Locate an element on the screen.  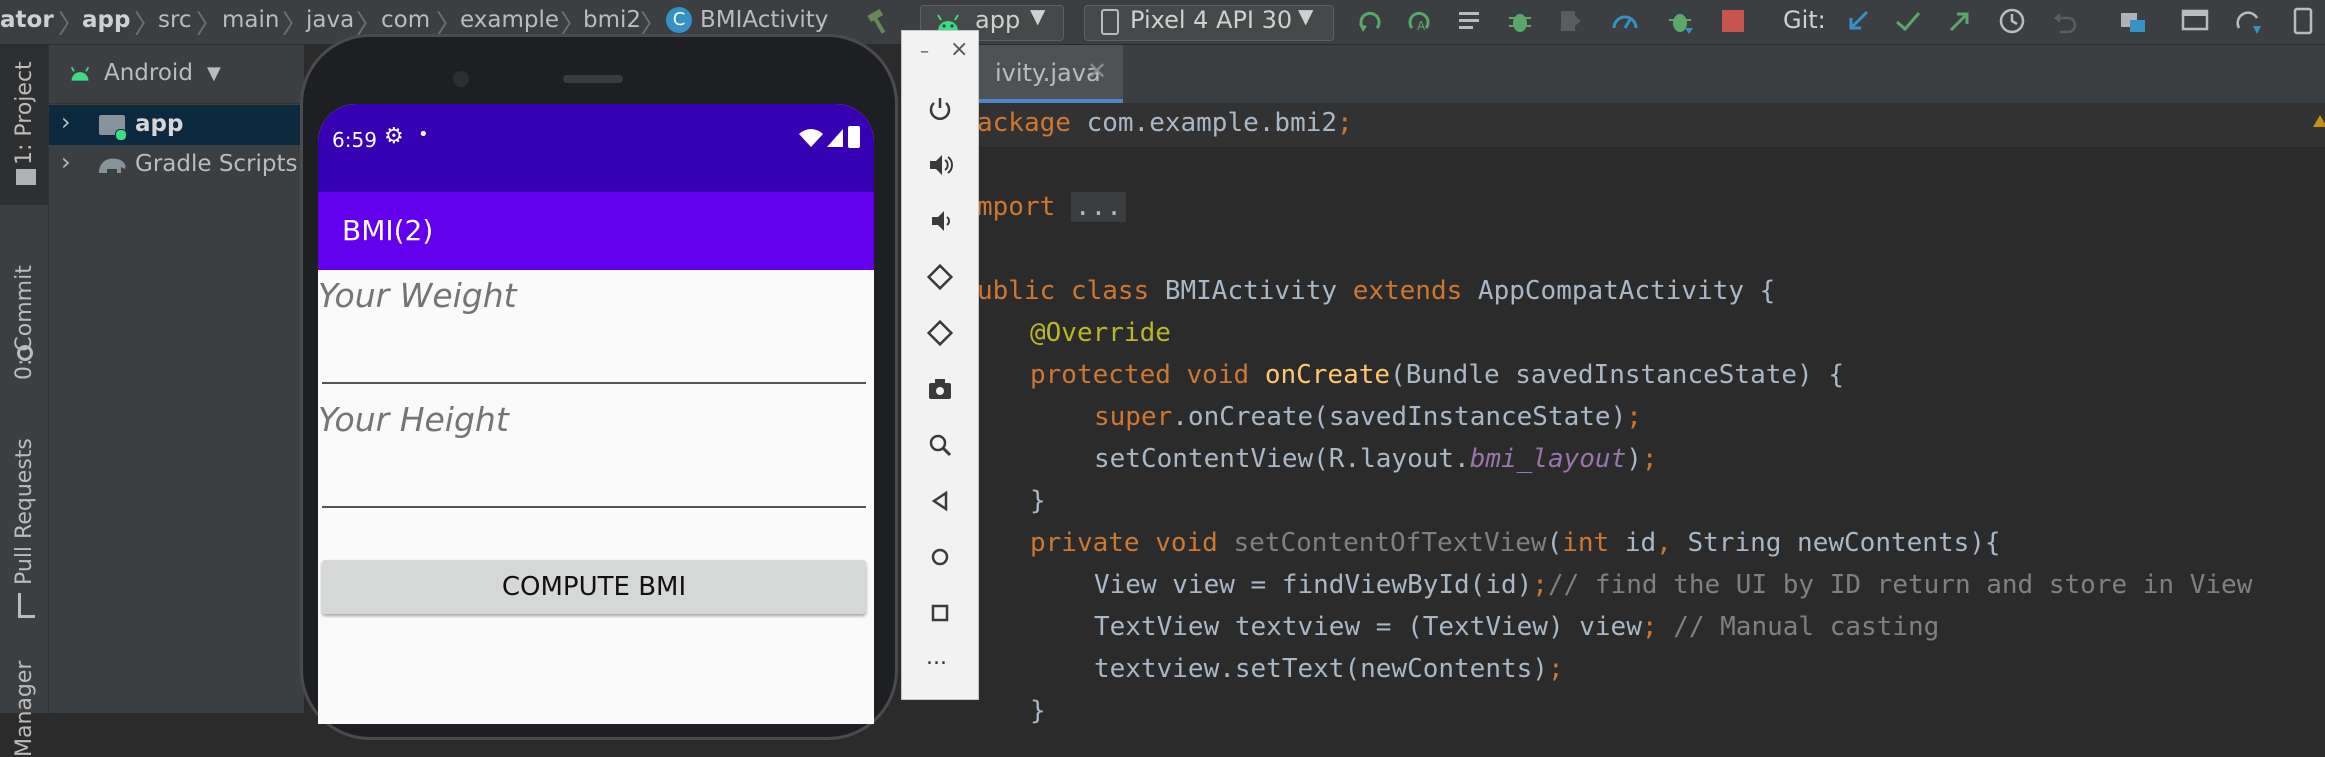
breadcrumb-item: com is located at coordinates (405, 20).